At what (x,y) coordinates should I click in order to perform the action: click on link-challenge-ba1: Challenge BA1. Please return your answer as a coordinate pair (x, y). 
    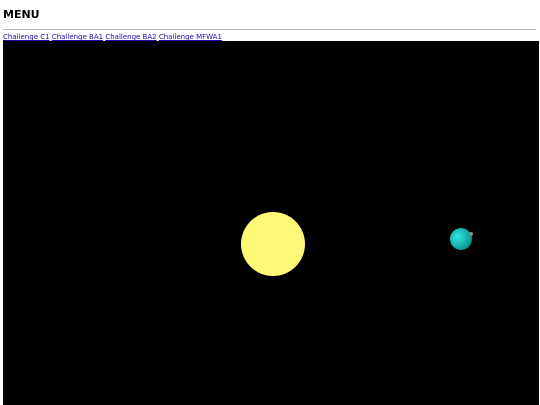
    Looking at the image, I should click on (77, 37).